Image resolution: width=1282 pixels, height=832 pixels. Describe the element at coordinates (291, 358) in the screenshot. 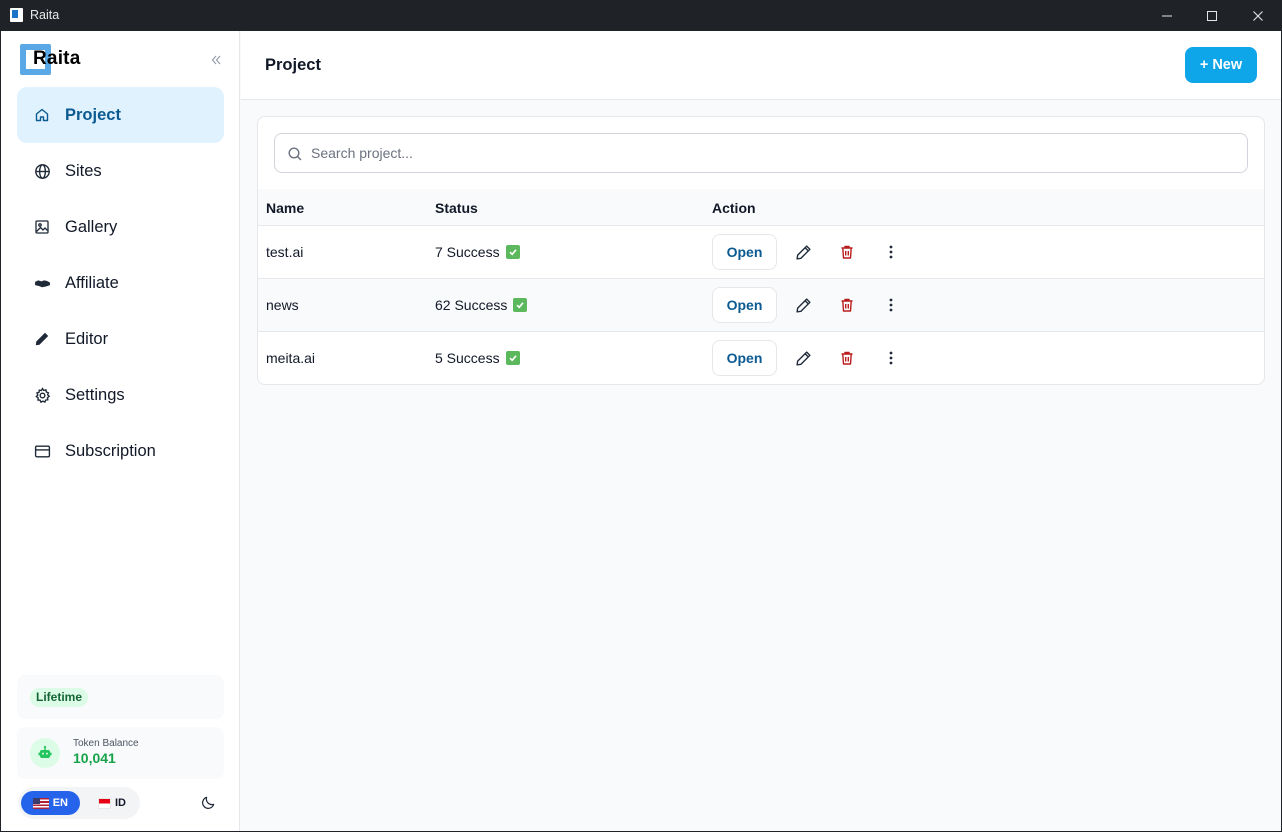

I see `project-name: meita.ai` at that location.